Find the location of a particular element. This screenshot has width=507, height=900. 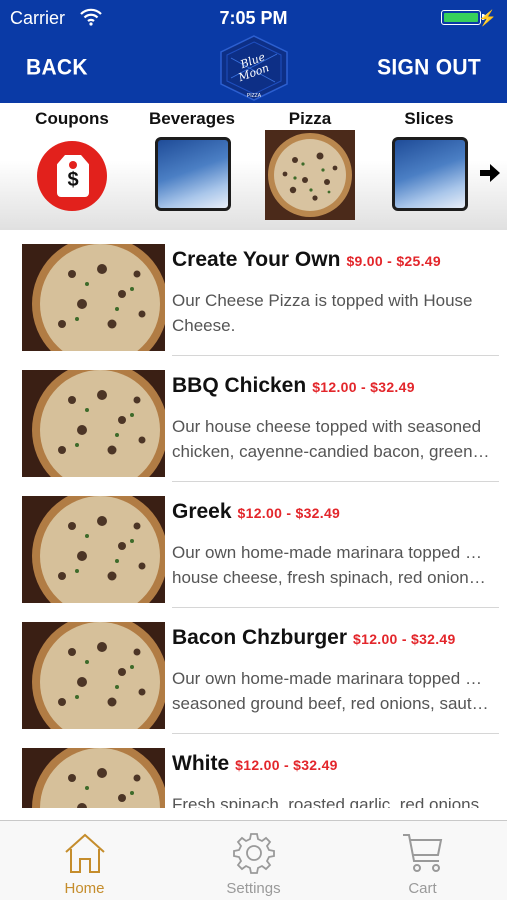

item-name: Create Your Own $9.00 - $25.49 is located at coordinates (306, 260).